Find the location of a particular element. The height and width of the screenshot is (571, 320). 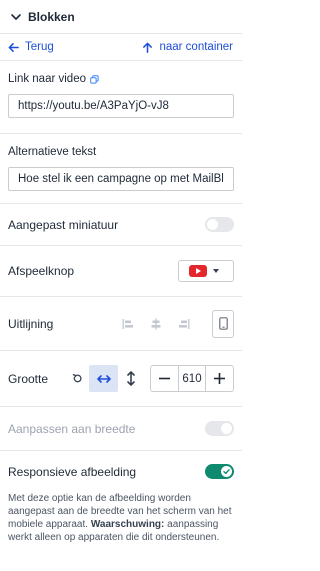

arrow-up-icon is located at coordinates (148, 47).